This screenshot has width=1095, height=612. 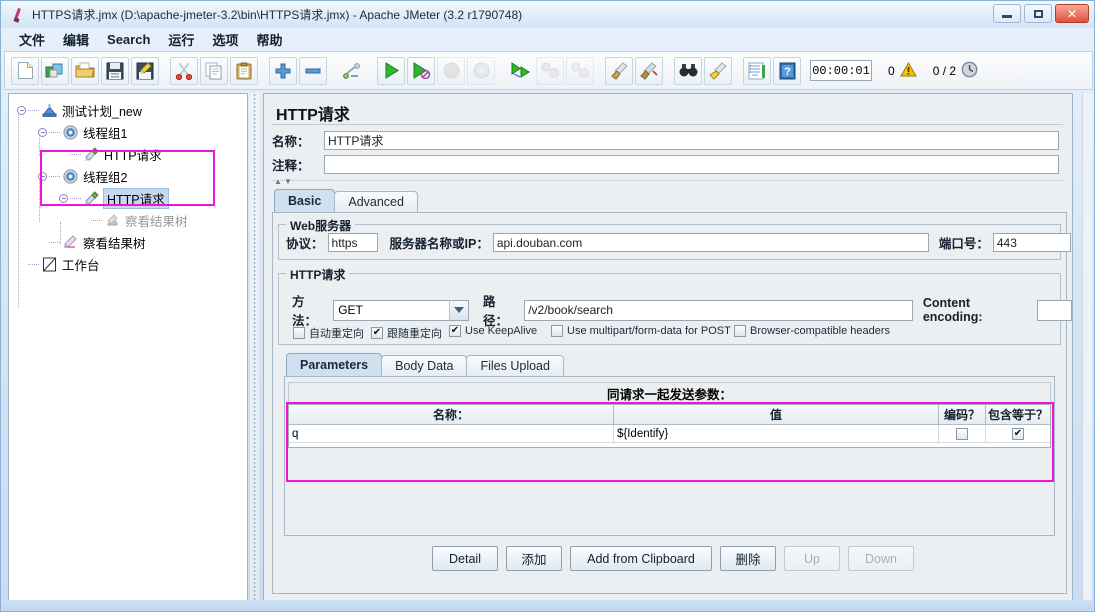 I want to click on open-folder-icon, so click(x=85, y=70).